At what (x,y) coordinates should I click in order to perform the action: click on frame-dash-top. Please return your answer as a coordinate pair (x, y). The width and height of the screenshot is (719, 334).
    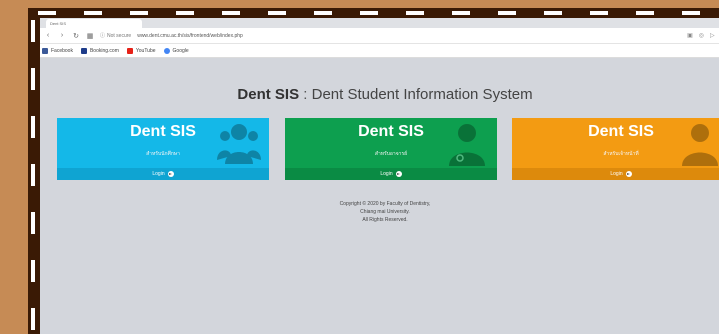
    Looking at the image, I should click on (378, 13).